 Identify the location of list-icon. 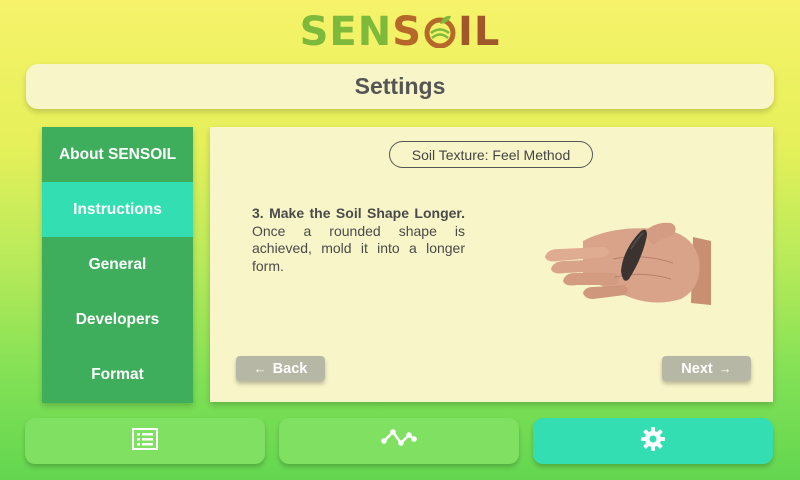
(145, 441).